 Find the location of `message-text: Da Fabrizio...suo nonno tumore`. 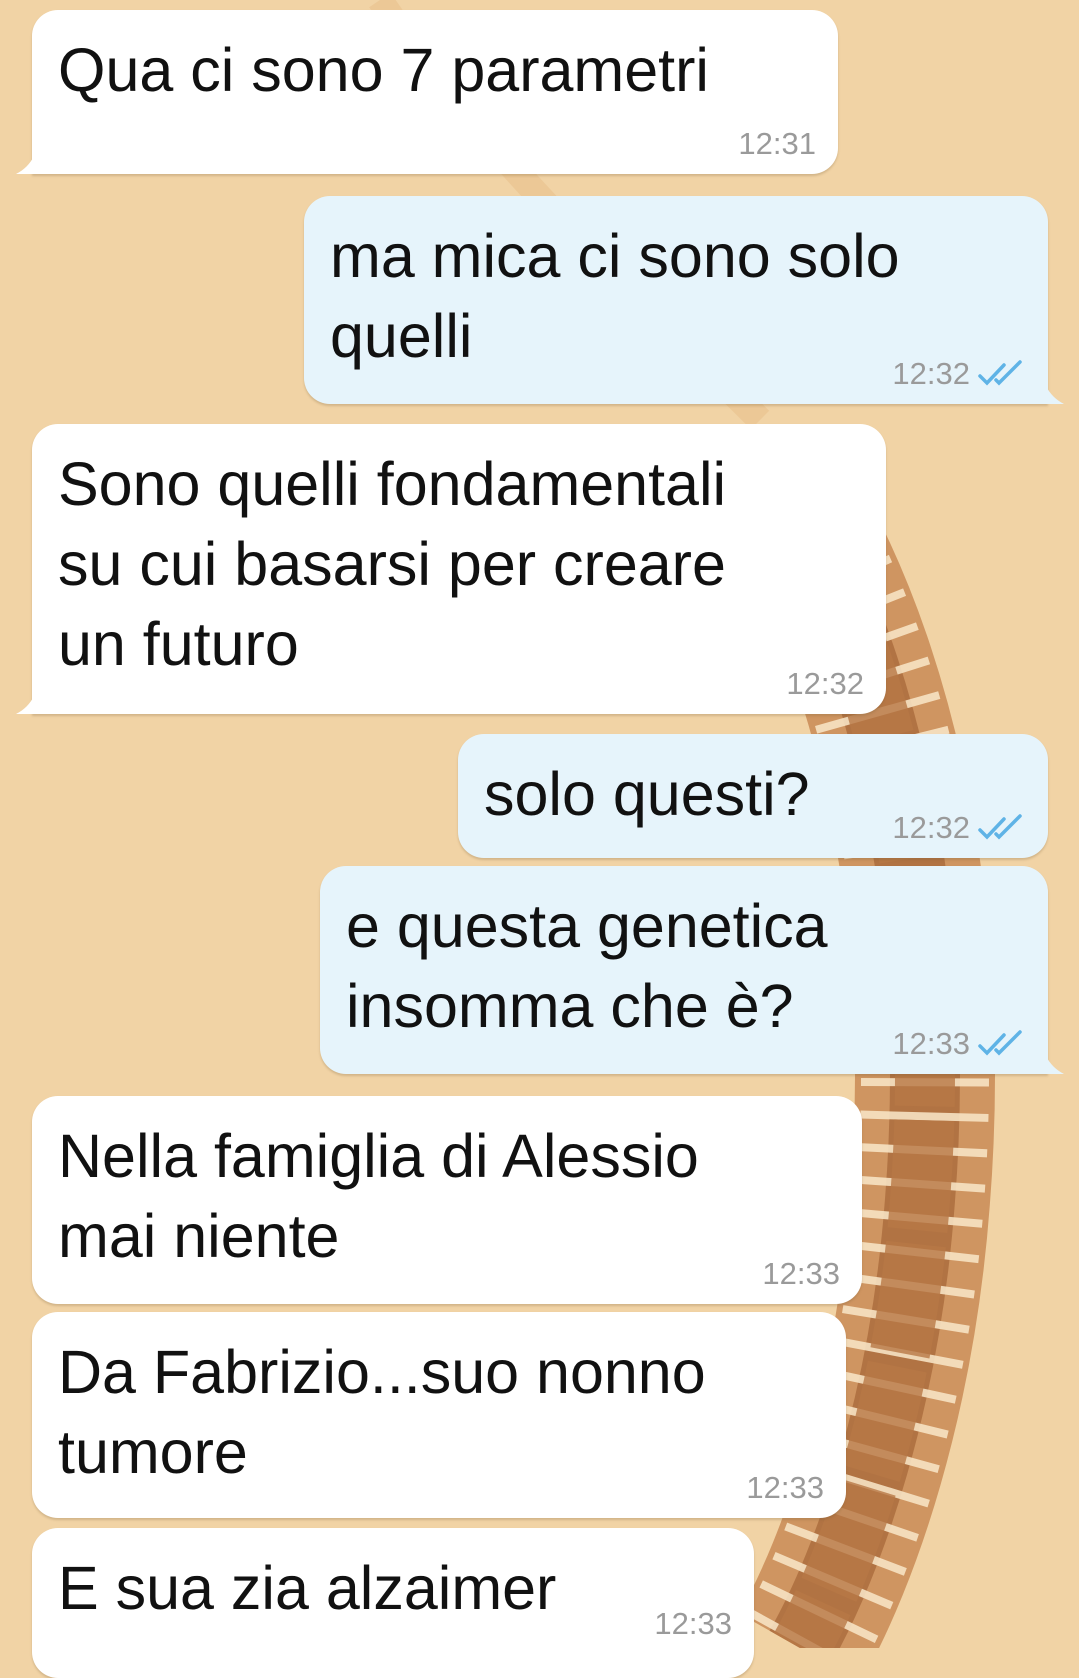

message-text: Da Fabrizio...suo nonno tumore is located at coordinates (382, 1412).